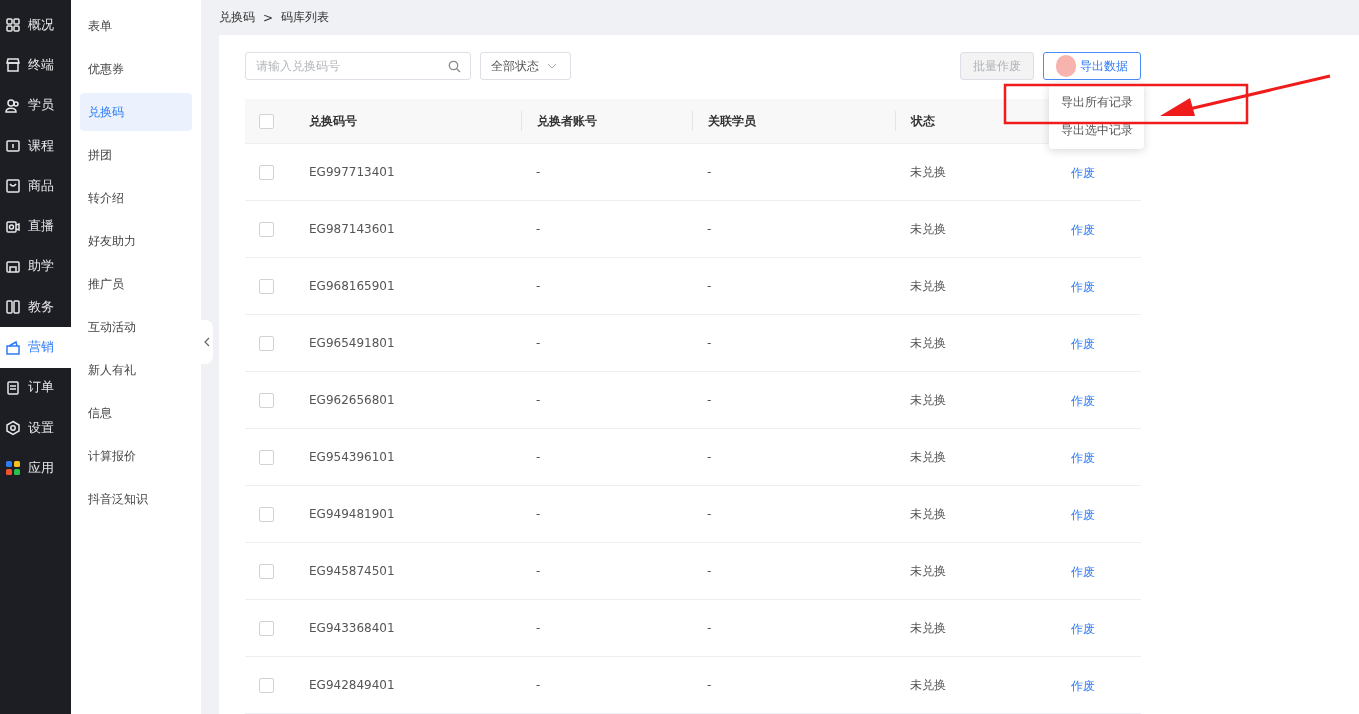 The height and width of the screenshot is (714, 1359). Describe the element at coordinates (352, 457) in the screenshot. I see `table-cell-text: EG954396101` at that location.